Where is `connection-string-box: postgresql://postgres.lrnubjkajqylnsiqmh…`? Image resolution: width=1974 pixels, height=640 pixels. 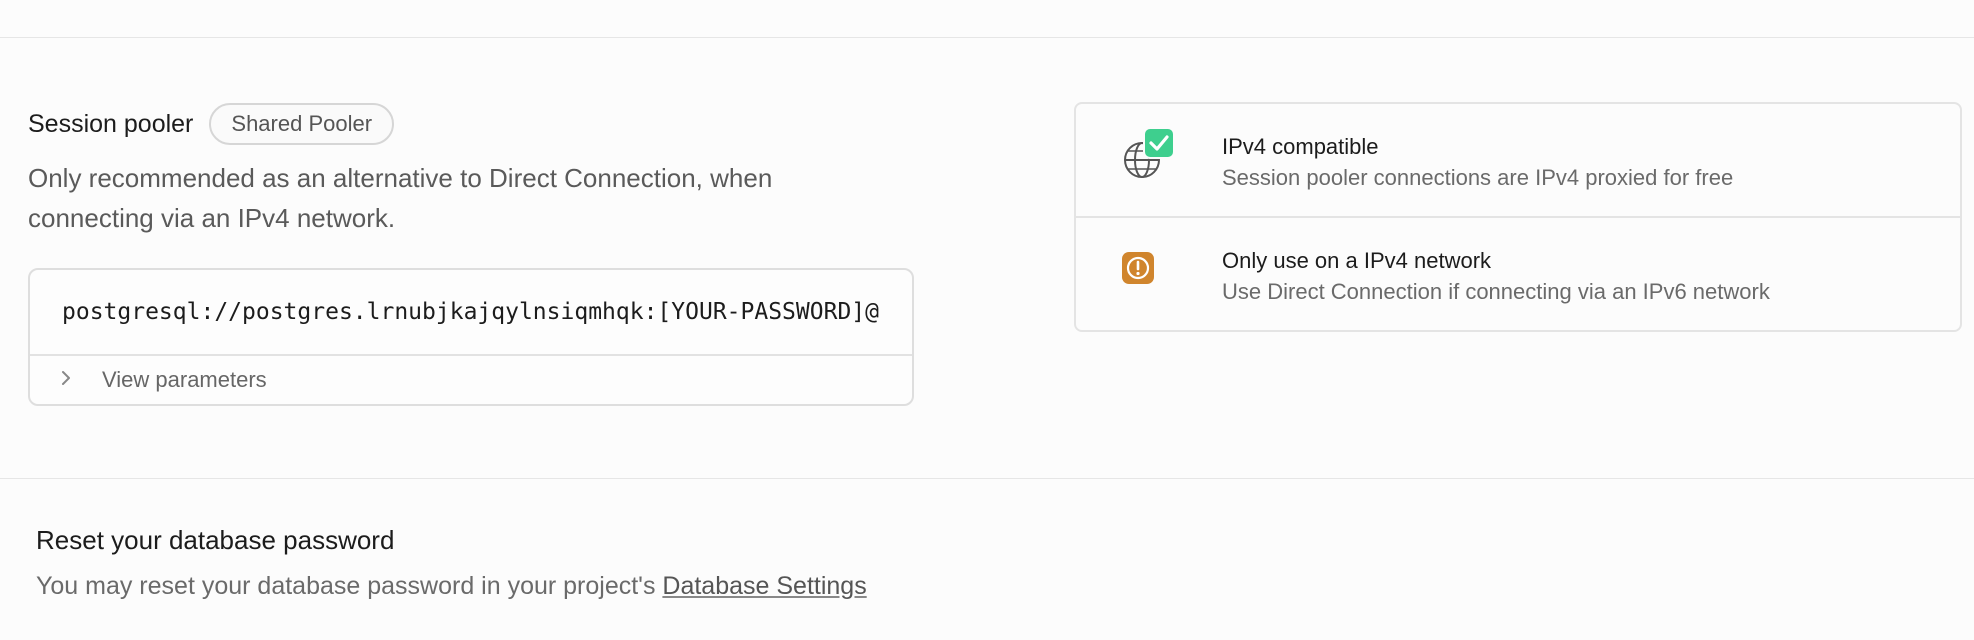 connection-string-box: postgresql://postgres.lrnubjkajqylnsiqmh… is located at coordinates (471, 337).